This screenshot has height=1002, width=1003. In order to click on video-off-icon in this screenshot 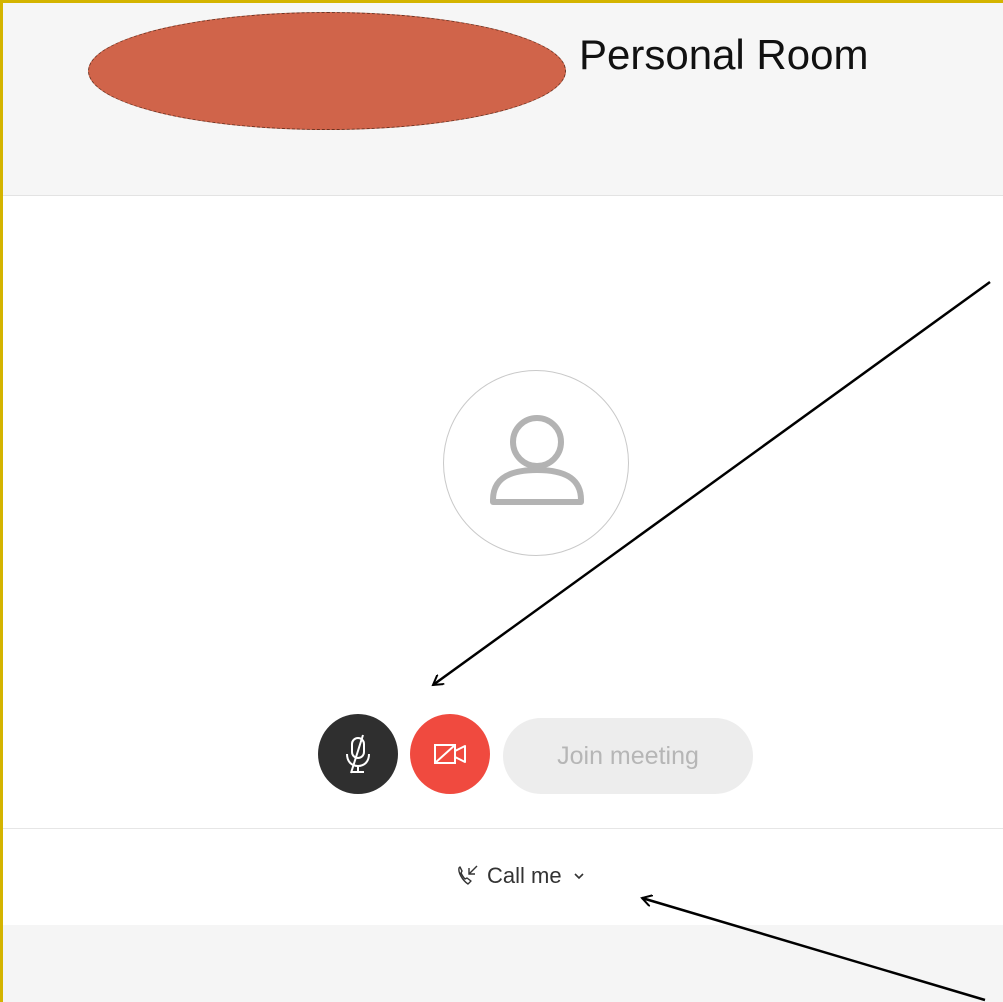, I will do `click(450, 754)`.